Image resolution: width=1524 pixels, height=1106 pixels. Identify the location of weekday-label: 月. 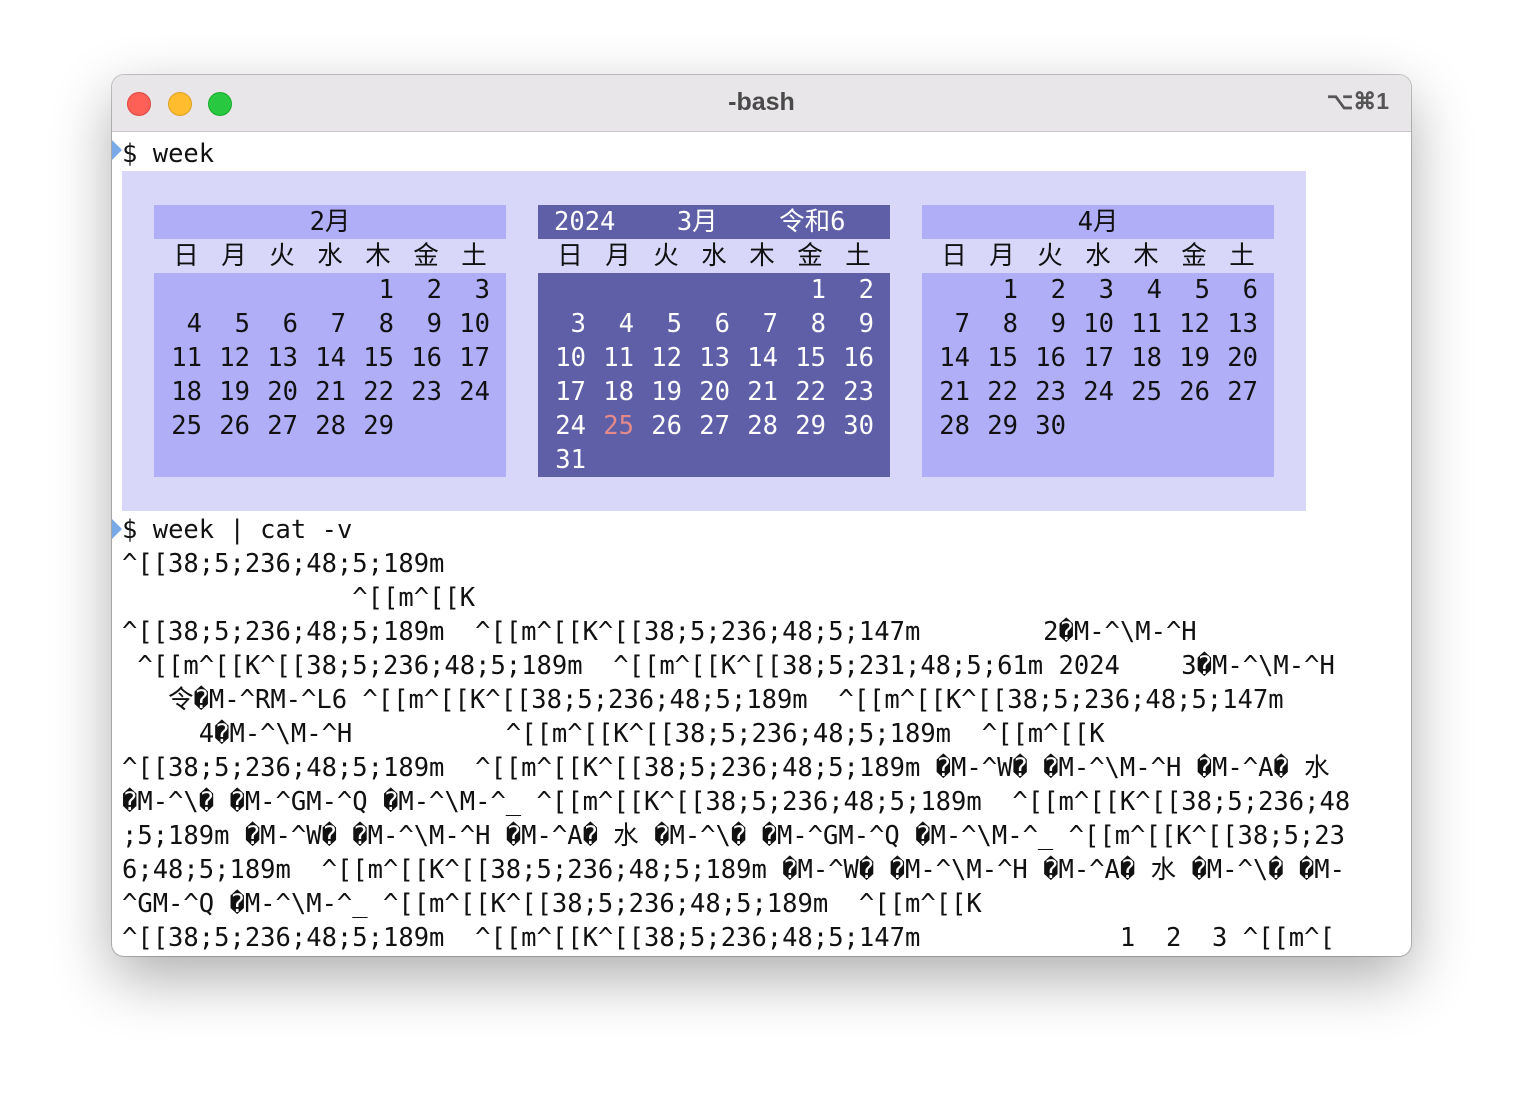
(618, 256).